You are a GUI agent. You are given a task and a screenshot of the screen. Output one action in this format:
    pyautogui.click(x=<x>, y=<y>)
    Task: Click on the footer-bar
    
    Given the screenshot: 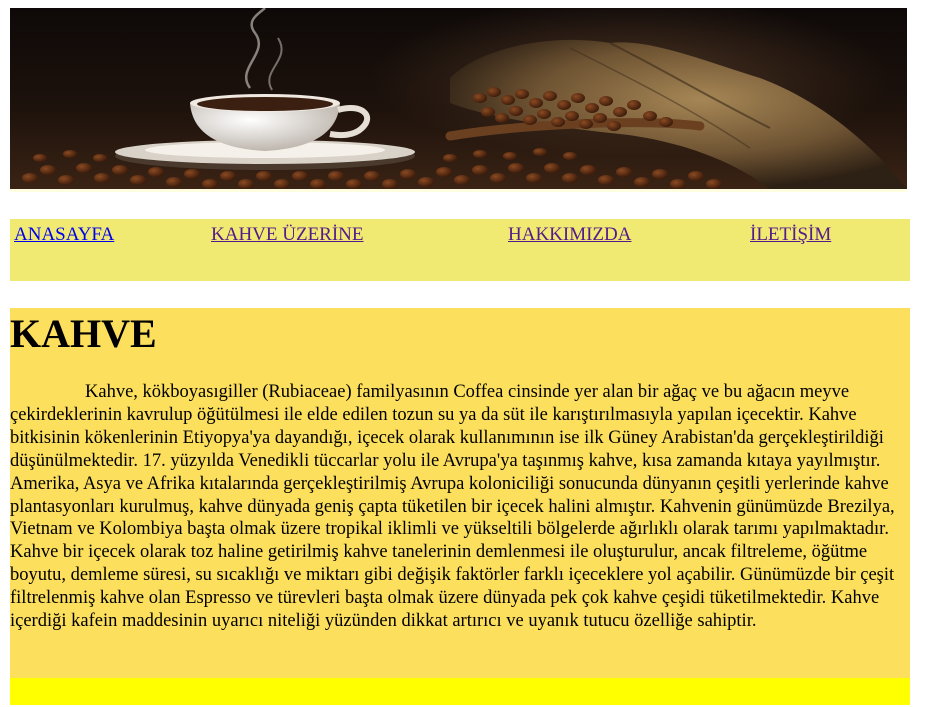 What is the action you would take?
    pyautogui.click(x=460, y=691)
    